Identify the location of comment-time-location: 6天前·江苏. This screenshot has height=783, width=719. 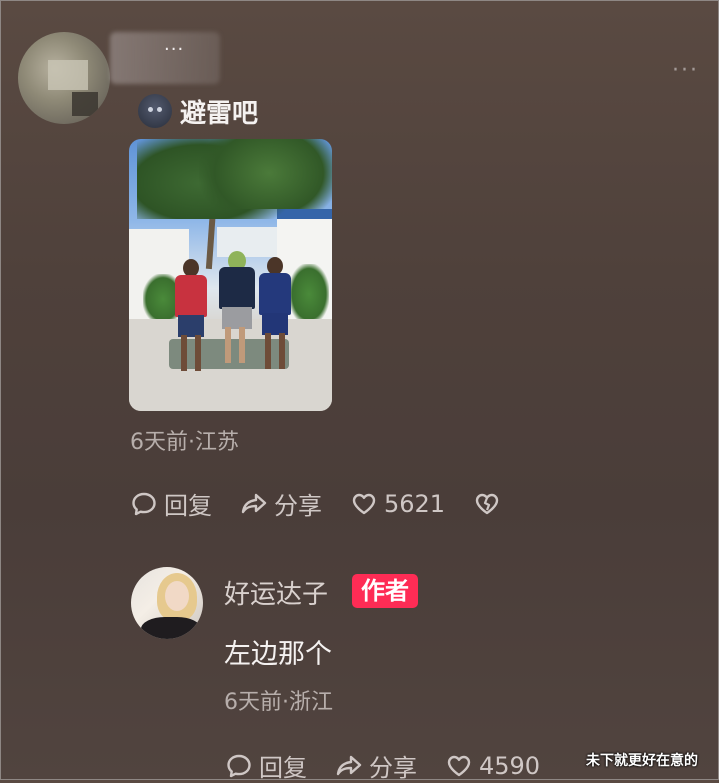
(184, 442).